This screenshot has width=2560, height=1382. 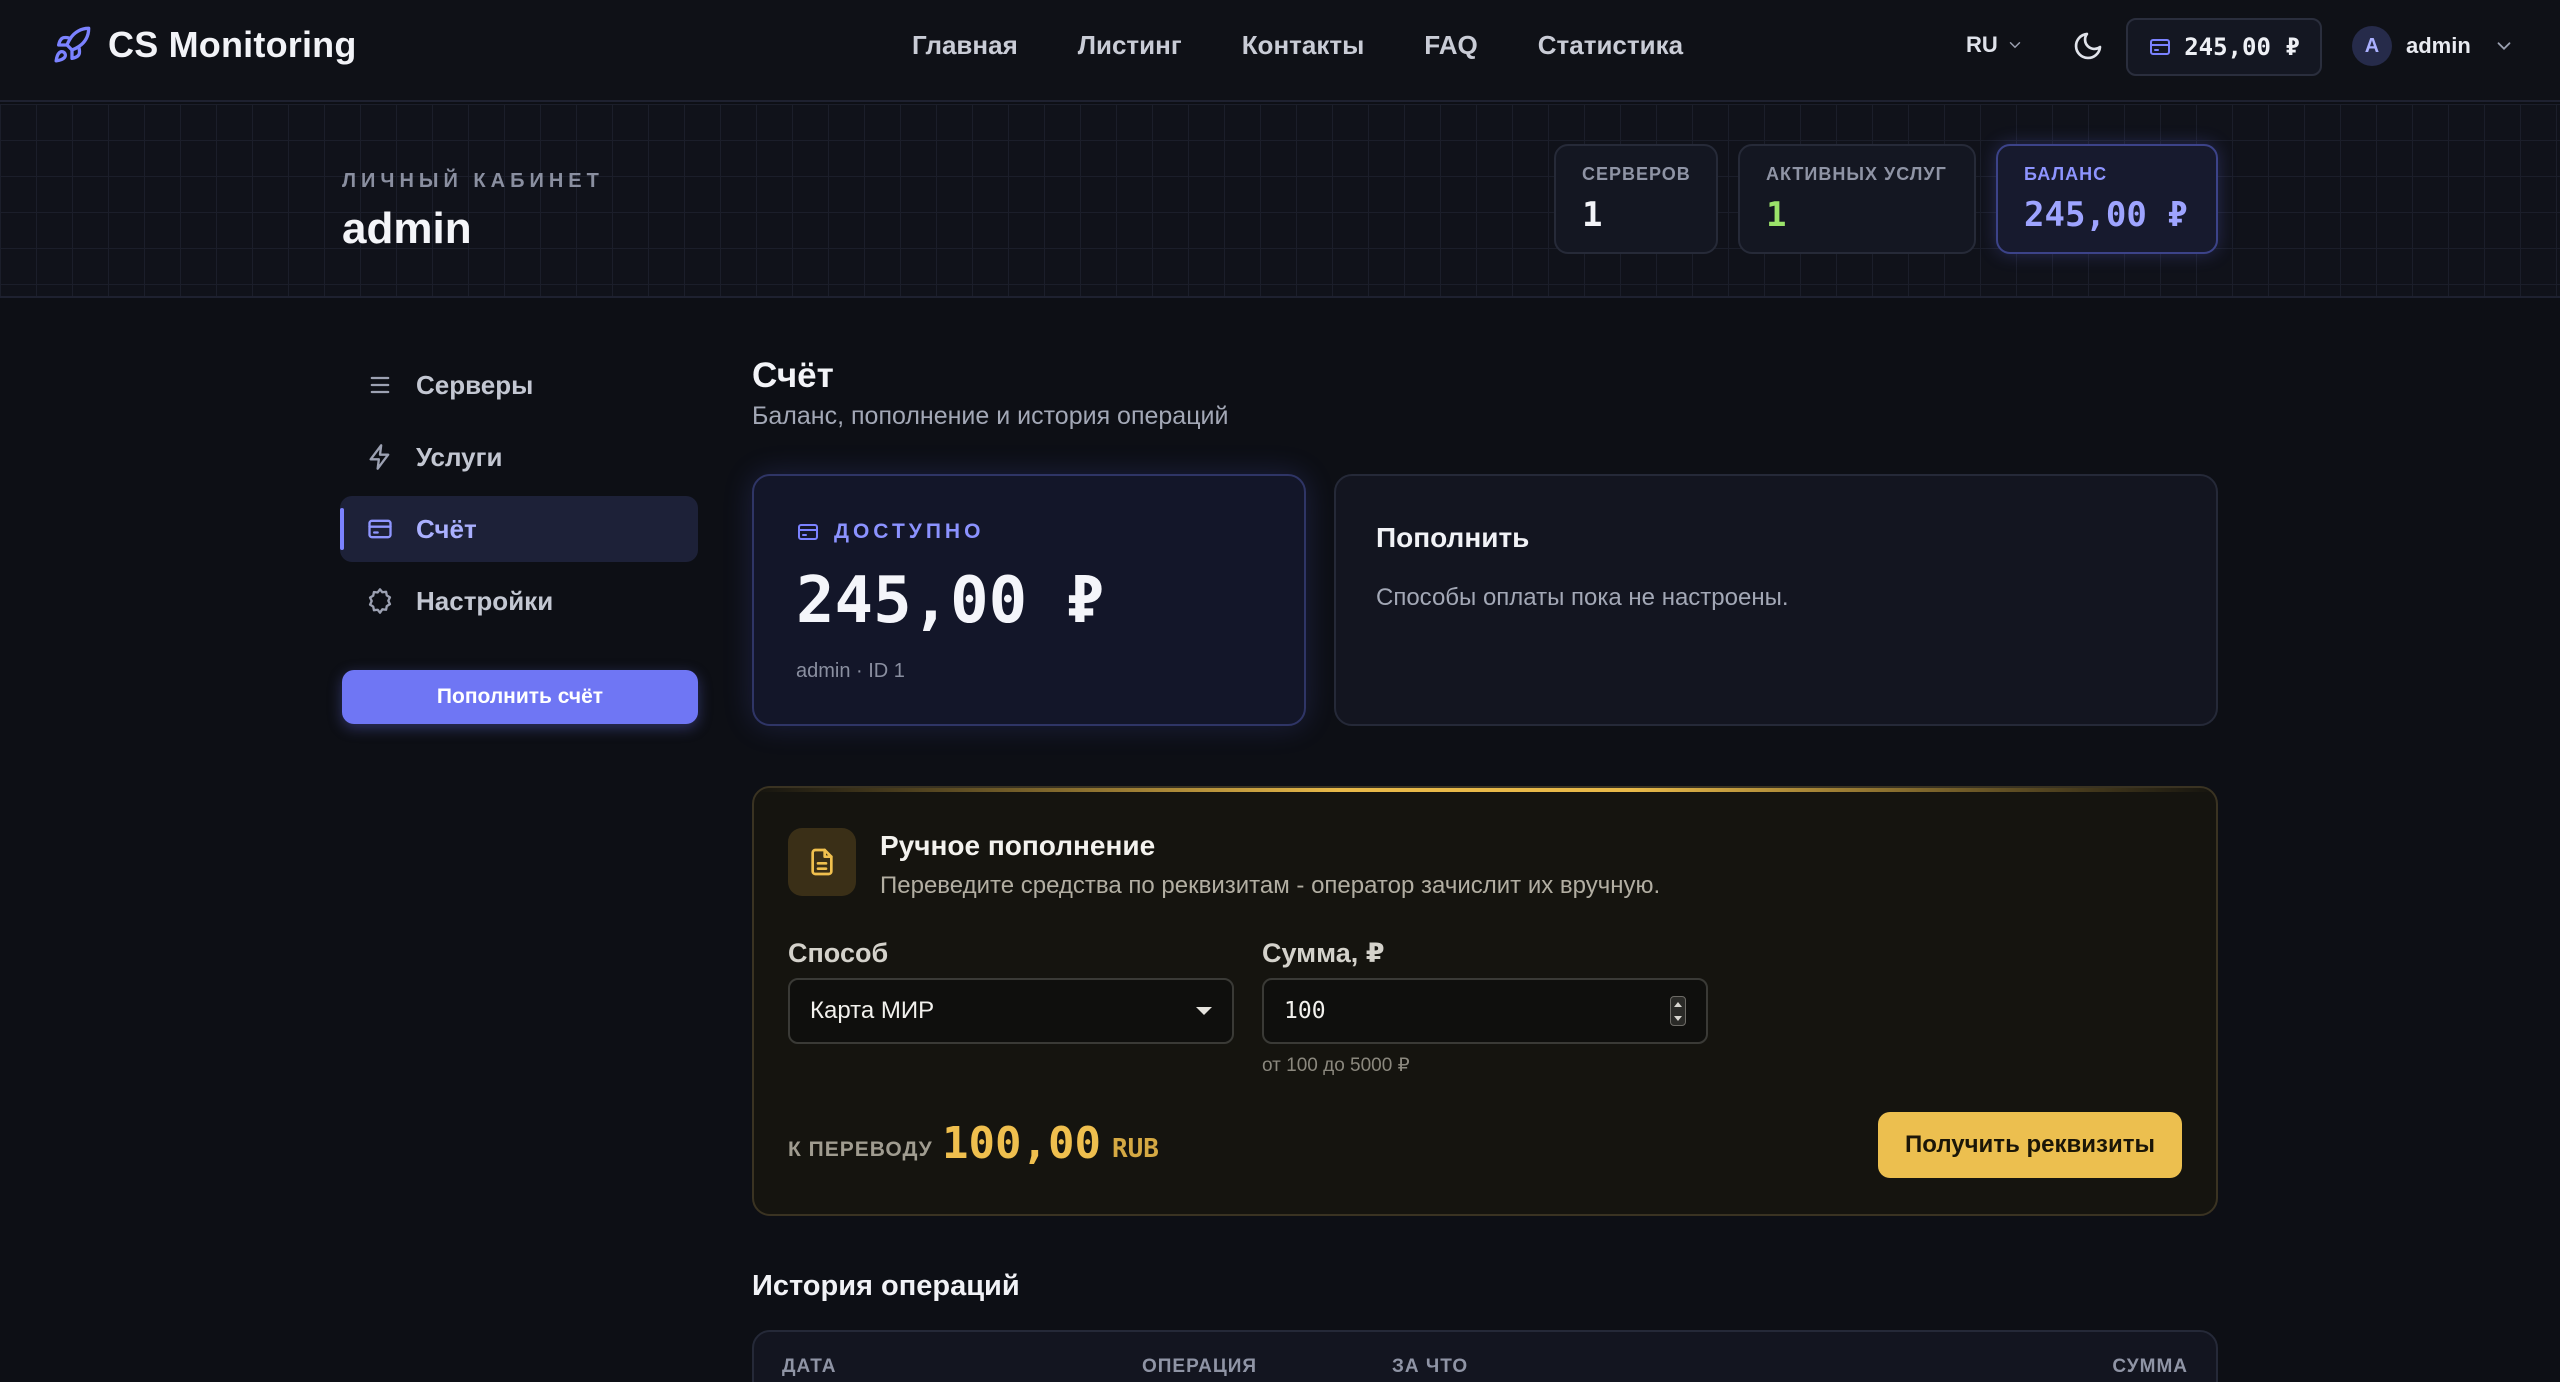 I want to click on rocket-icon, so click(x=72, y=44).